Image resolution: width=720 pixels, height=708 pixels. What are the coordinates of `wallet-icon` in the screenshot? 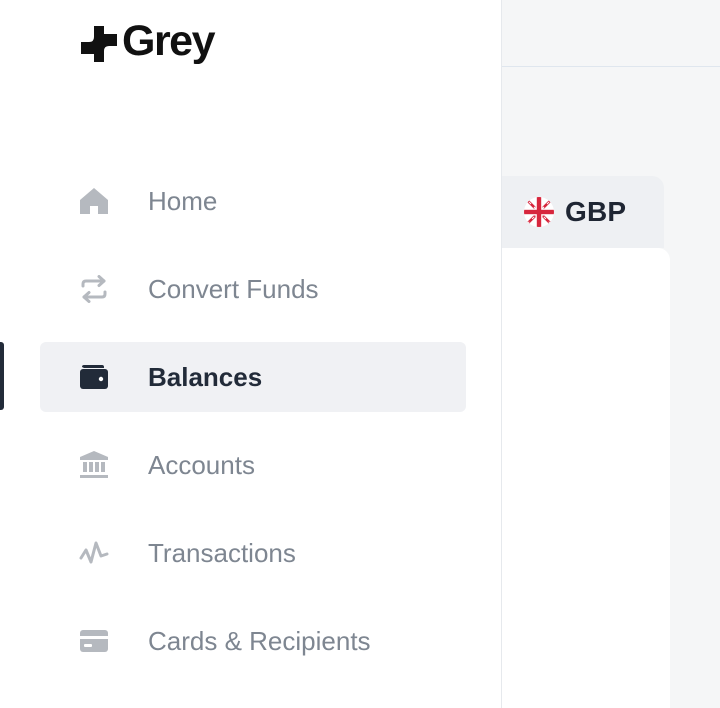 It's located at (94, 377).